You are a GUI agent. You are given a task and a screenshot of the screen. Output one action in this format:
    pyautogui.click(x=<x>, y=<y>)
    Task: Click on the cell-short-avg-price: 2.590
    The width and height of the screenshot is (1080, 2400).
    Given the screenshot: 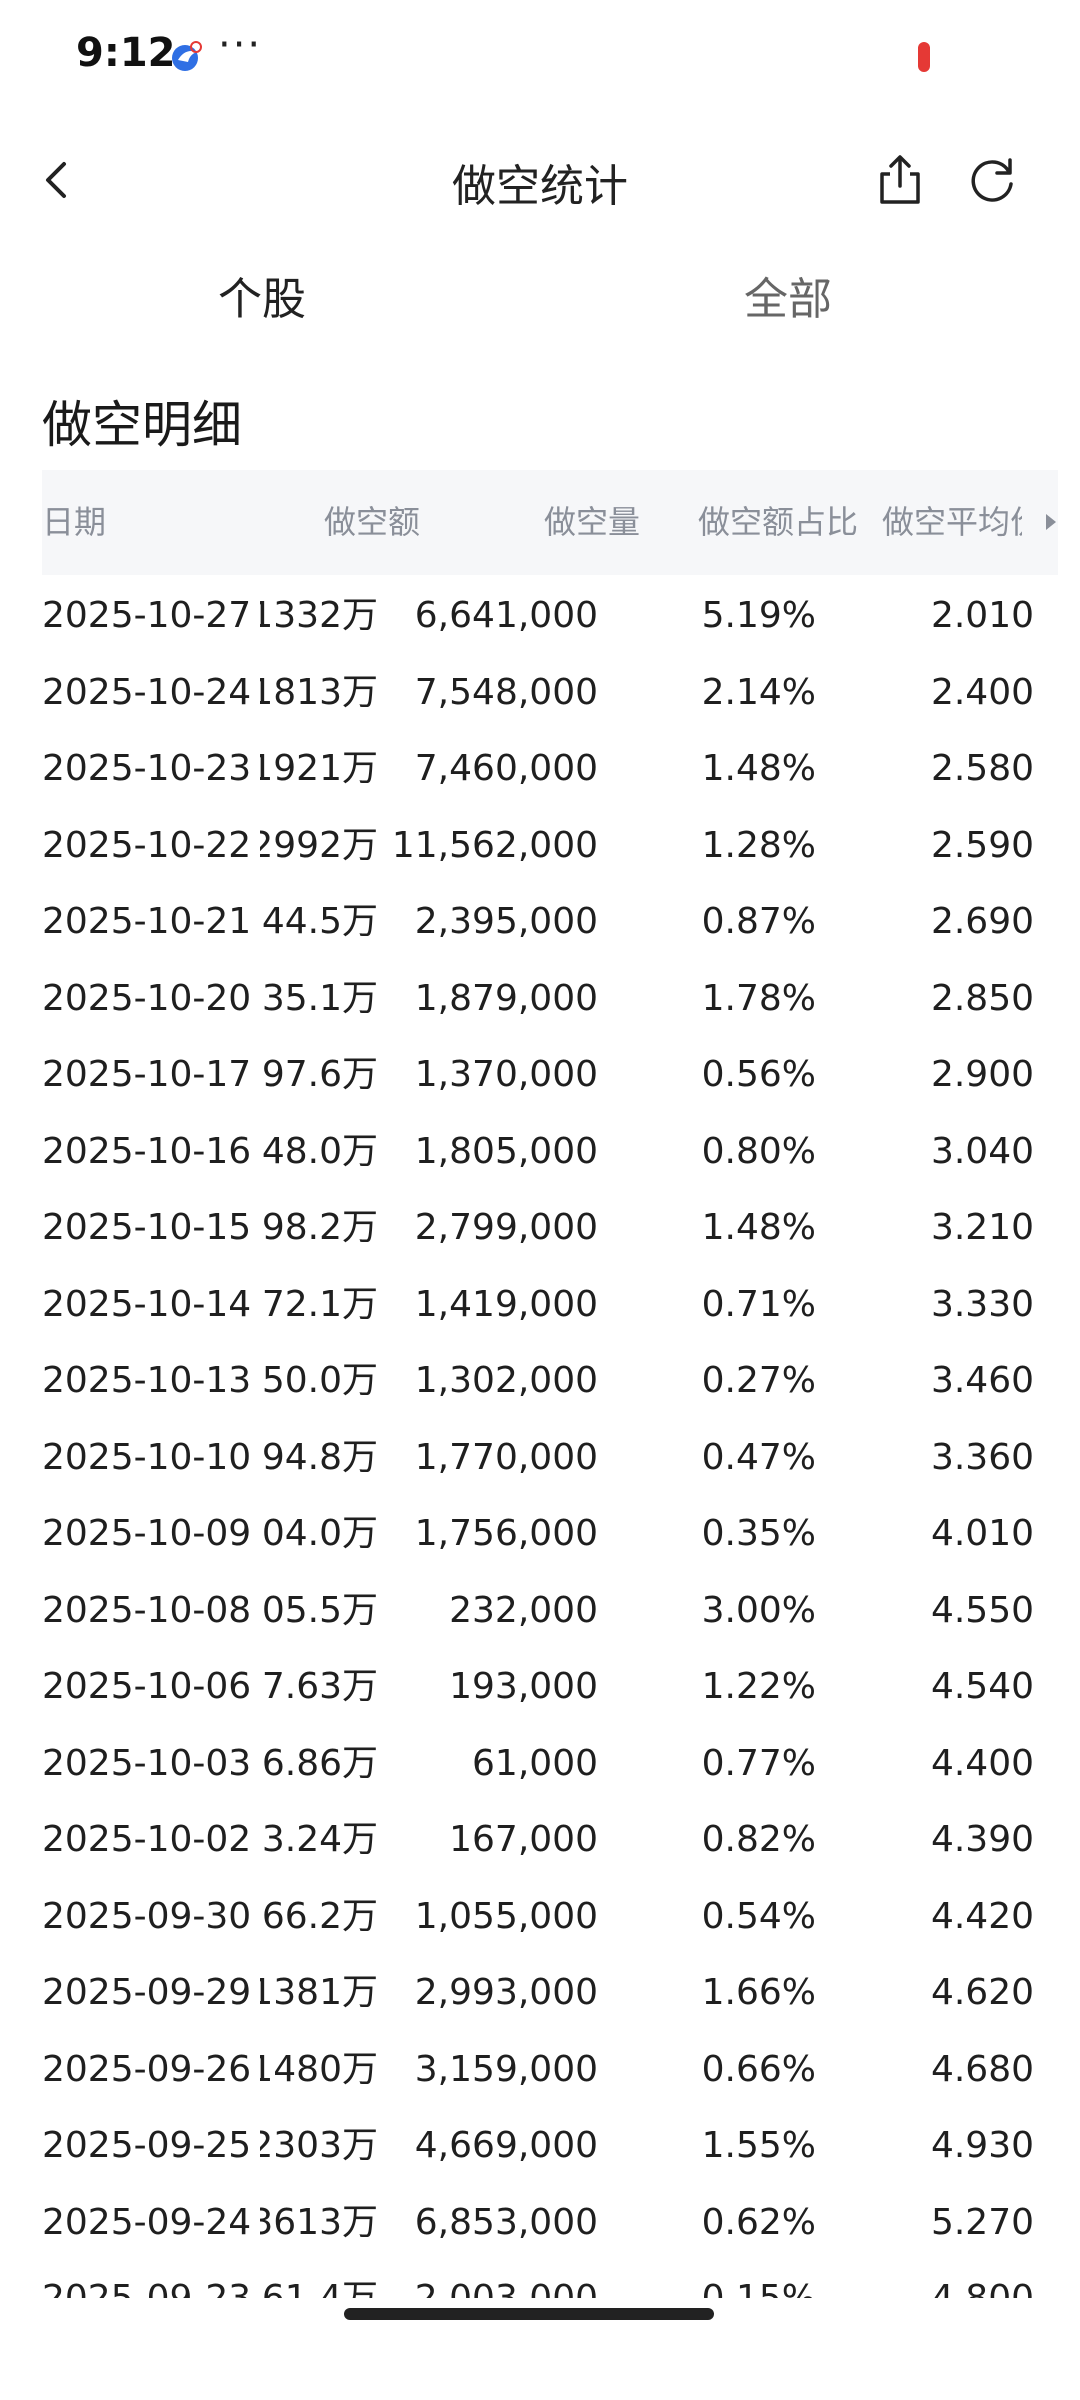 What is the action you would take?
    pyautogui.click(x=982, y=845)
    